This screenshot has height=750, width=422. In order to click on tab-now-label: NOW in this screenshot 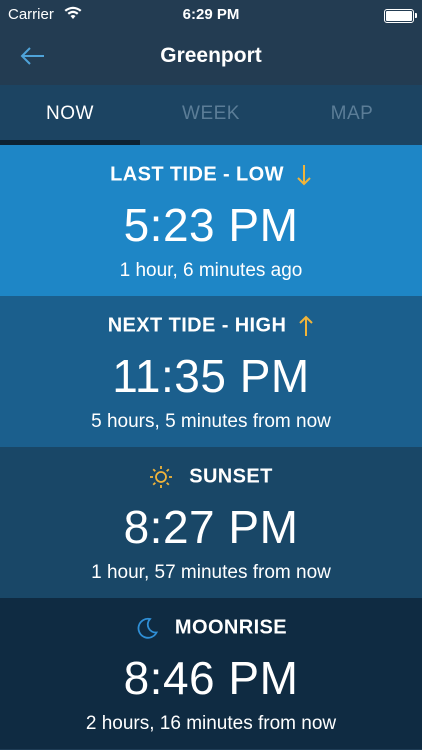, I will do `click(70, 113)`.